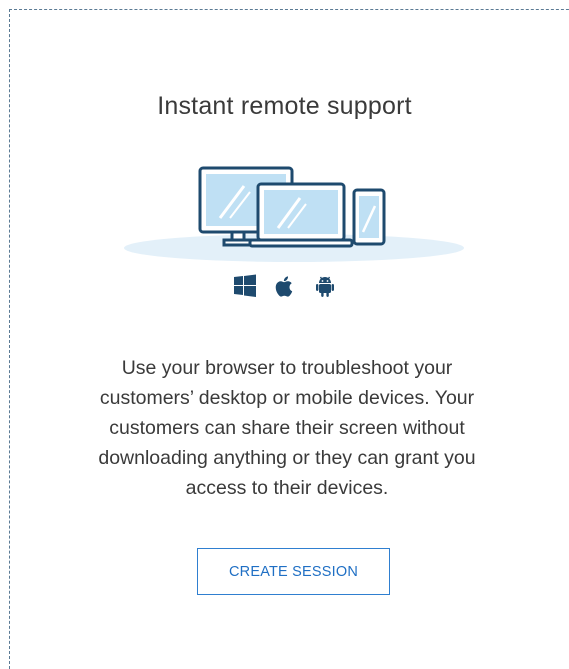  What do you see at coordinates (284, 106) in the screenshot?
I see `card-title: Instant remote support` at bounding box center [284, 106].